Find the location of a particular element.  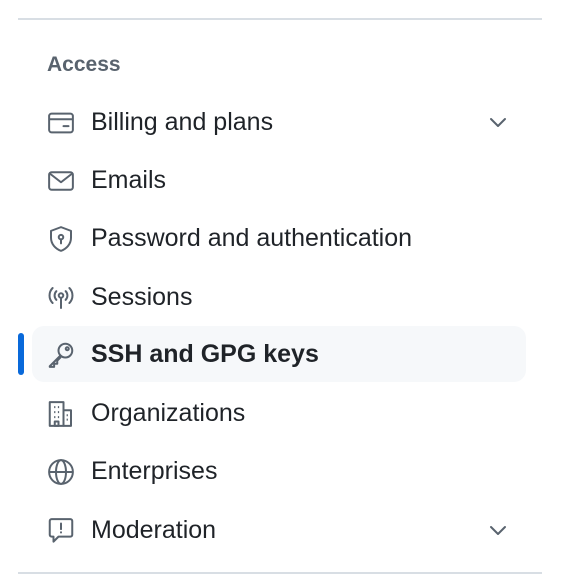

active-indicator is located at coordinates (21, 354).